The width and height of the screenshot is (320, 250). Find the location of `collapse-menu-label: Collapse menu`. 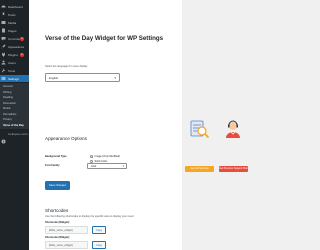

collapse-menu-label: Collapse menu is located at coordinates (18, 133).